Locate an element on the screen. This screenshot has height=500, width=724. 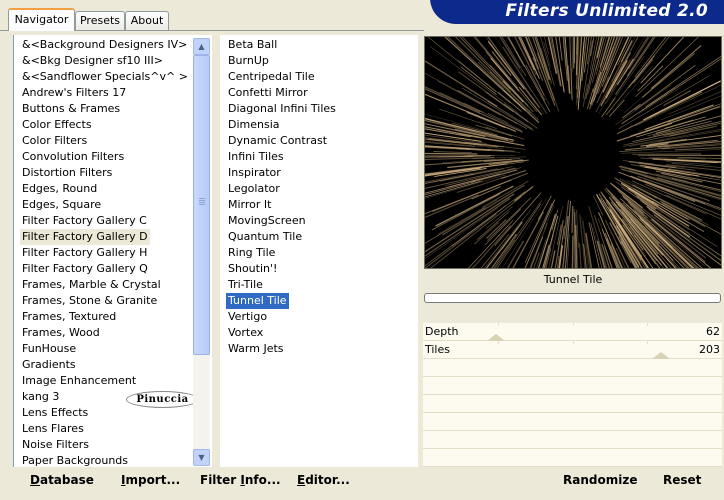
title-banner: Filters Unlimited 2.0 is located at coordinates (577, 12).